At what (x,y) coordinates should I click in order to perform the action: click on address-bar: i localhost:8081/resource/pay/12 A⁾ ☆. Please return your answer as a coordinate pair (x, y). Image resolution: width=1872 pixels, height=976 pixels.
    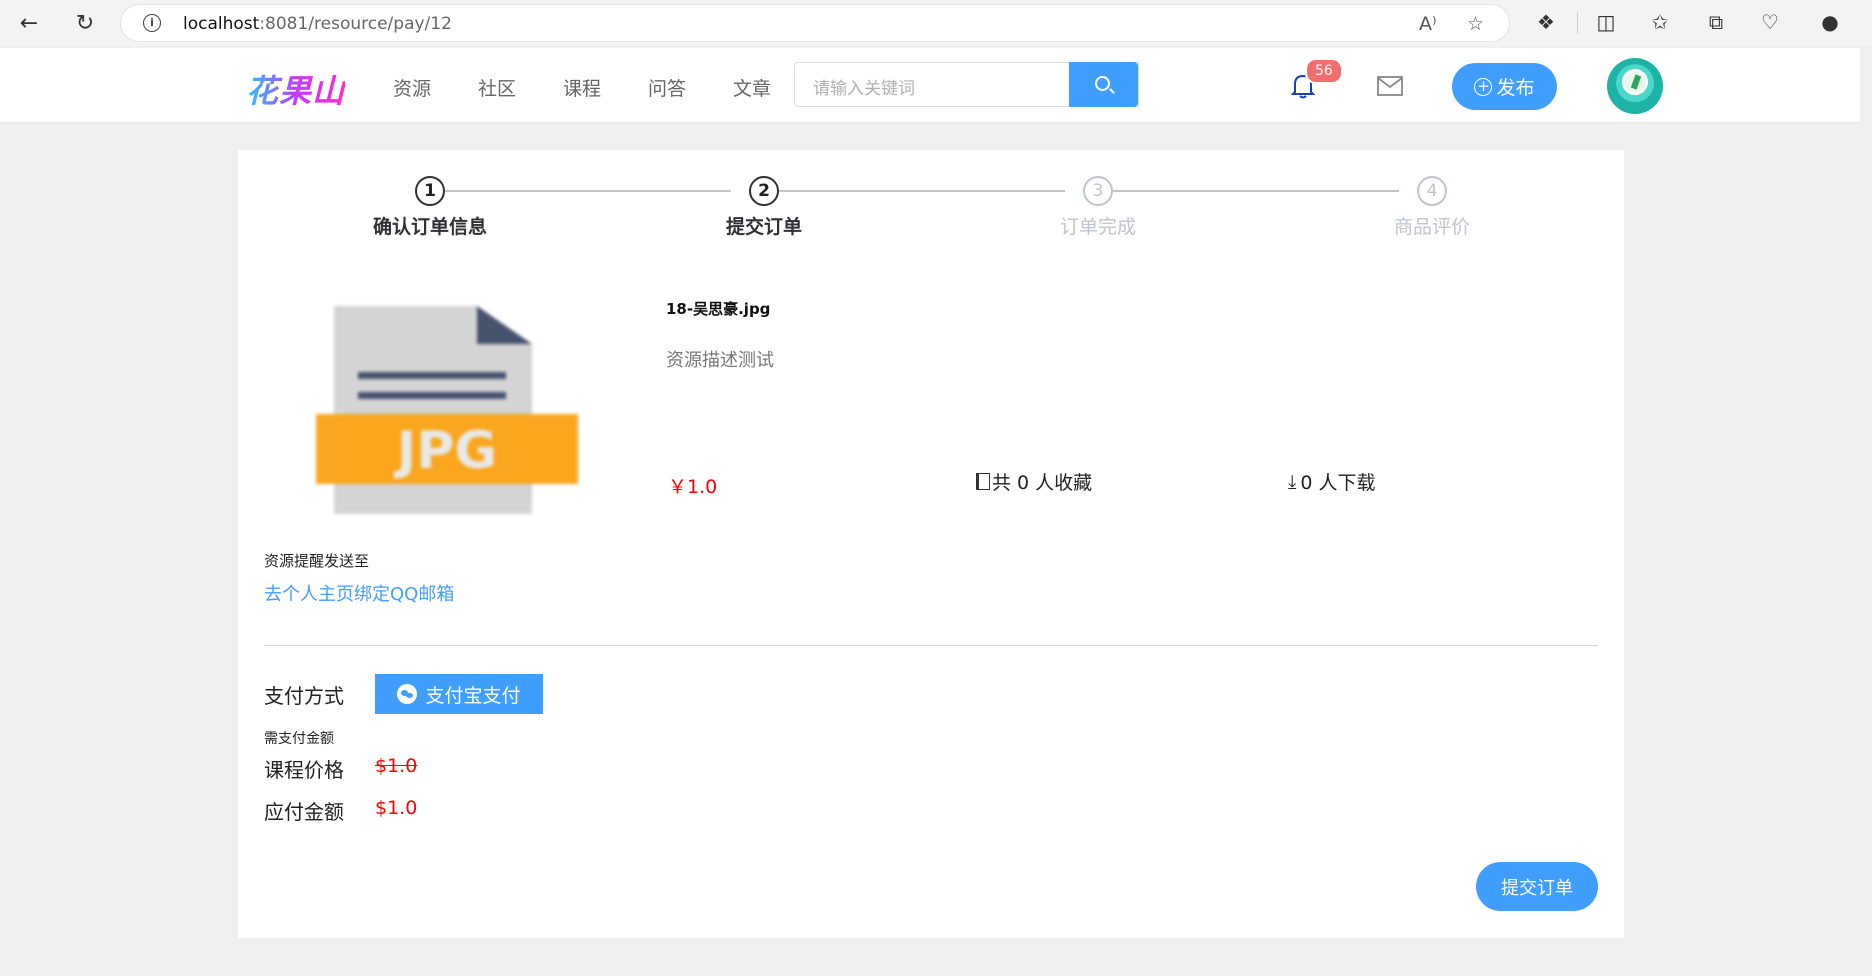
    Looking at the image, I should click on (815, 23).